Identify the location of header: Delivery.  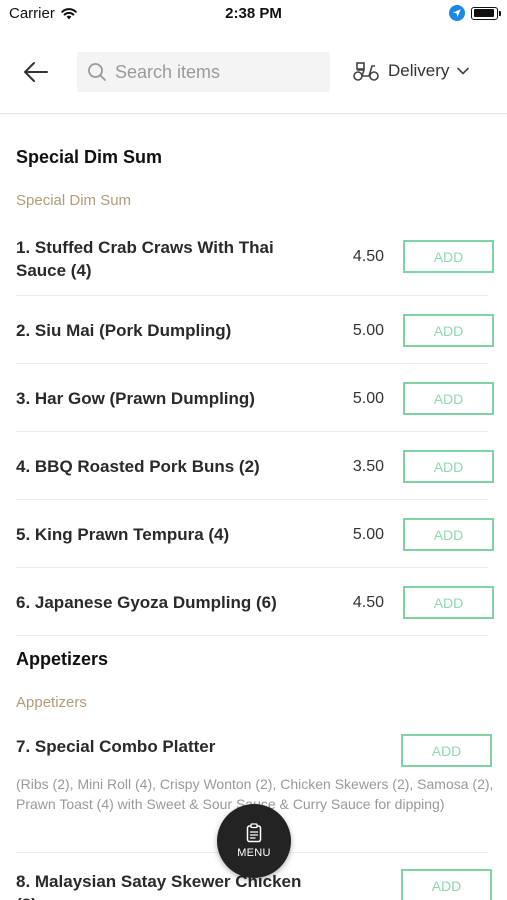
(253, 72).